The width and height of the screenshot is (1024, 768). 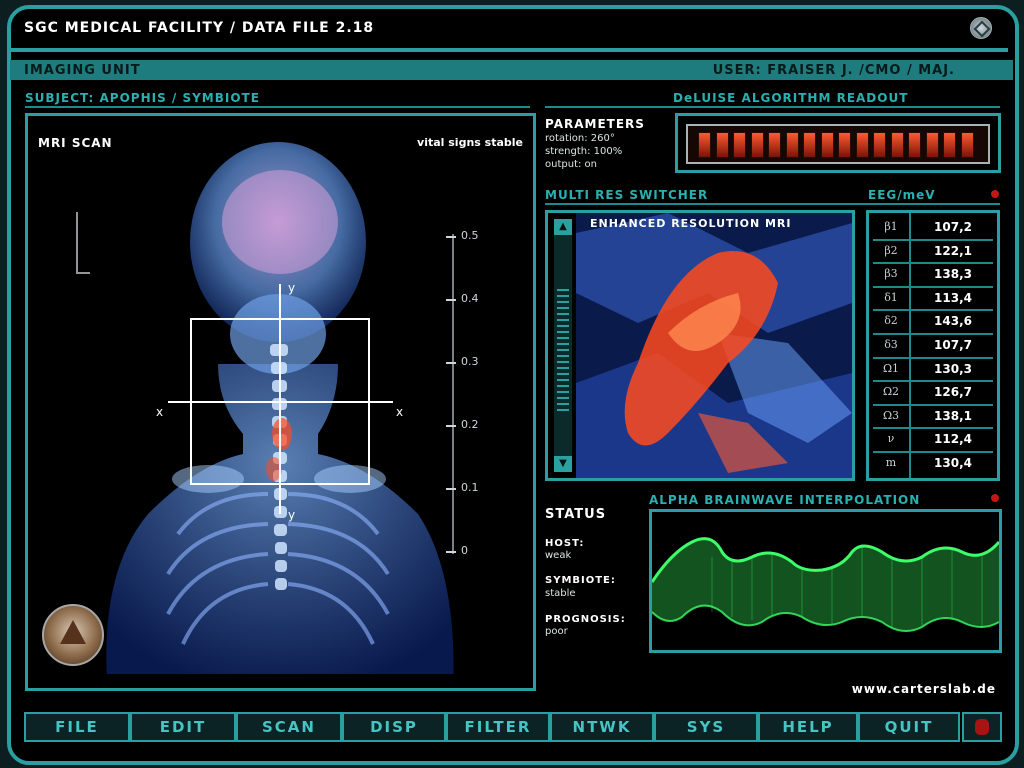 What do you see at coordinates (470, 424) in the screenshot?
I see `scale-label: 0.2` at bounding box center [470, 424].